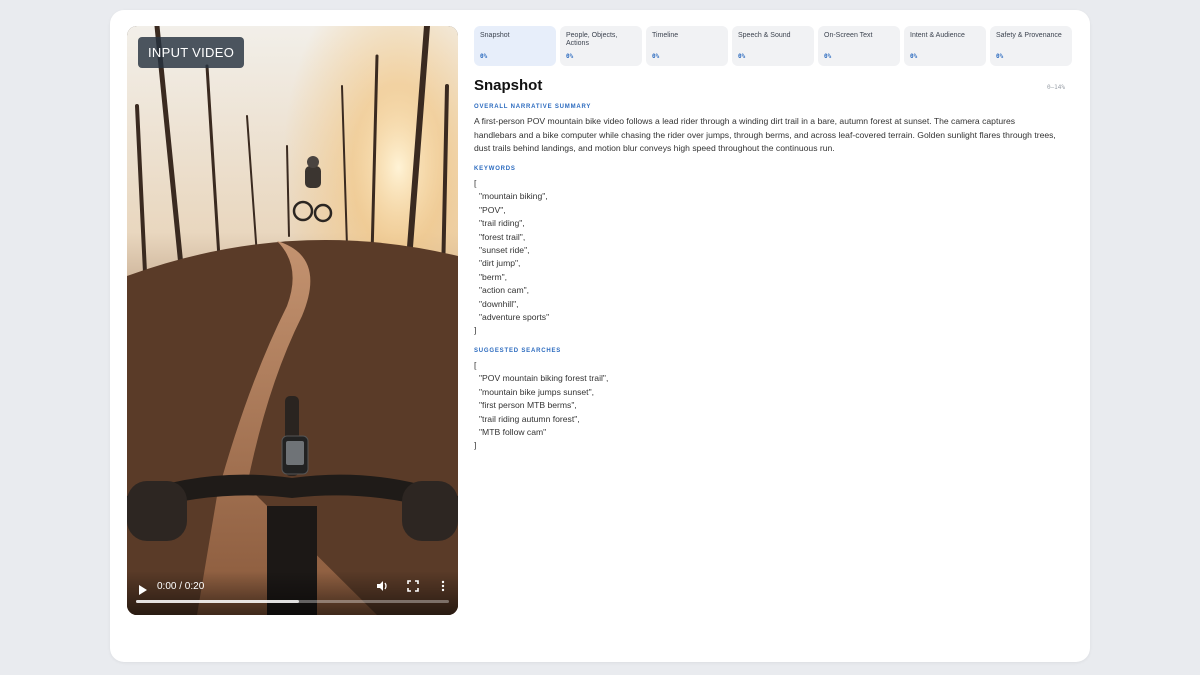 The width and height of the screenshot is (1200, 675). I want to click on tab-label: Snapshot, so click(495, 35).